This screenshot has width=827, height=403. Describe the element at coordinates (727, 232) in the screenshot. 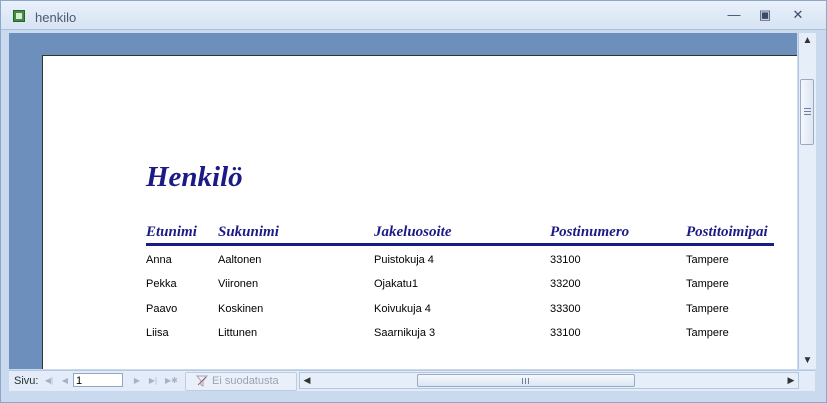

I see `column-header-postitoimipaikka: Postitoimipai` at that location.